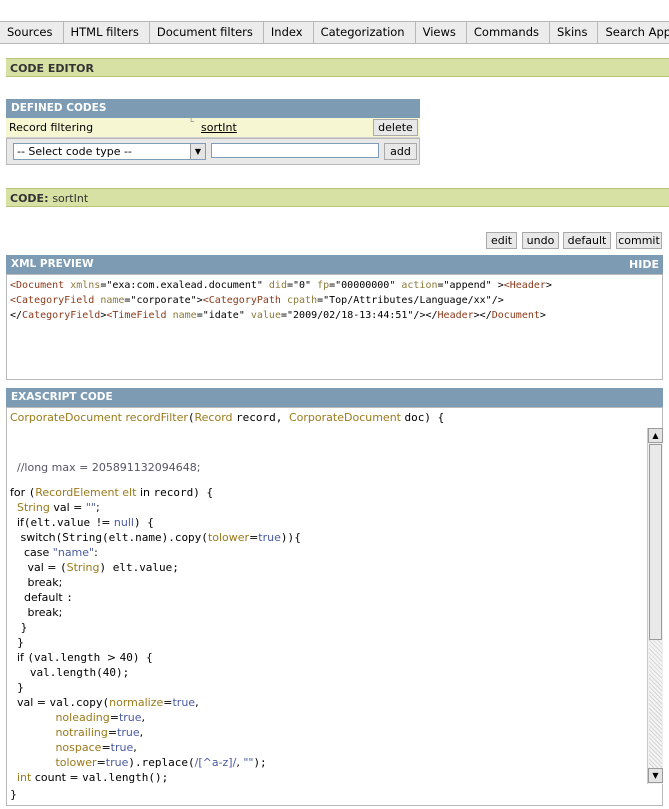  I want to click on code-token: ="Top/Attributes/Language/xx"/>, so click(410, 300).